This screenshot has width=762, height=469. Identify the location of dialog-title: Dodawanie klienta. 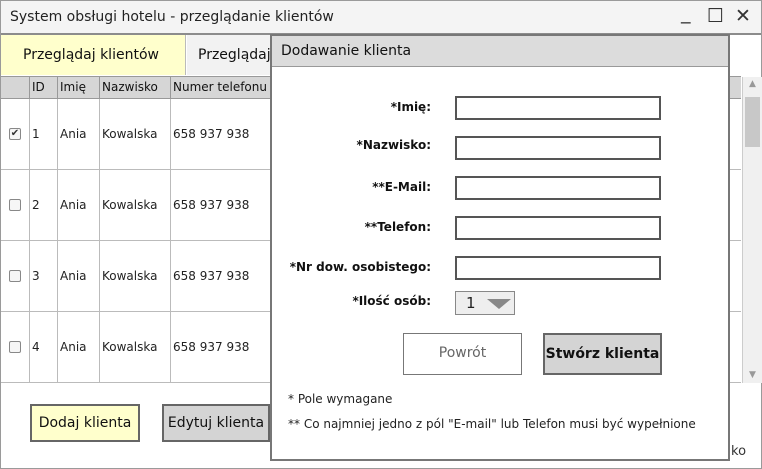
(346, 51).